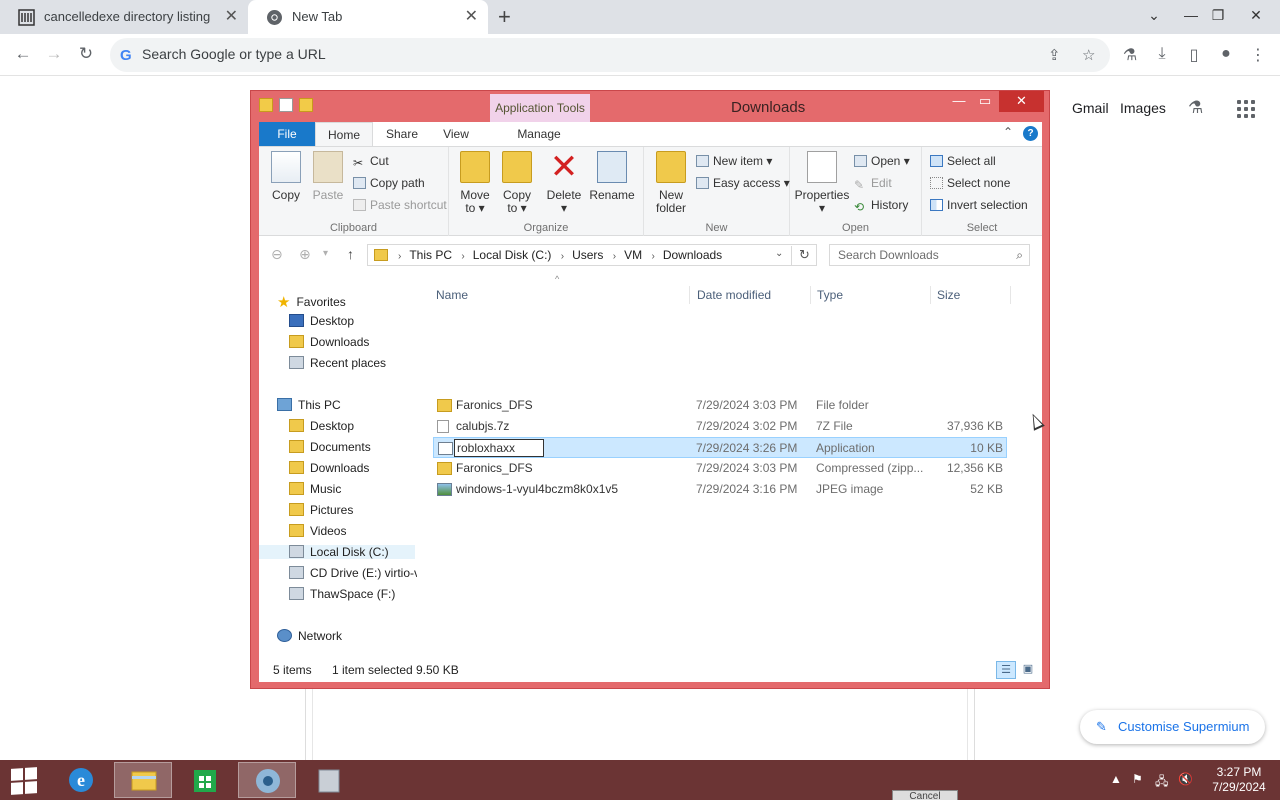  I want to click on new-tab-button: +, so click(504, 17).